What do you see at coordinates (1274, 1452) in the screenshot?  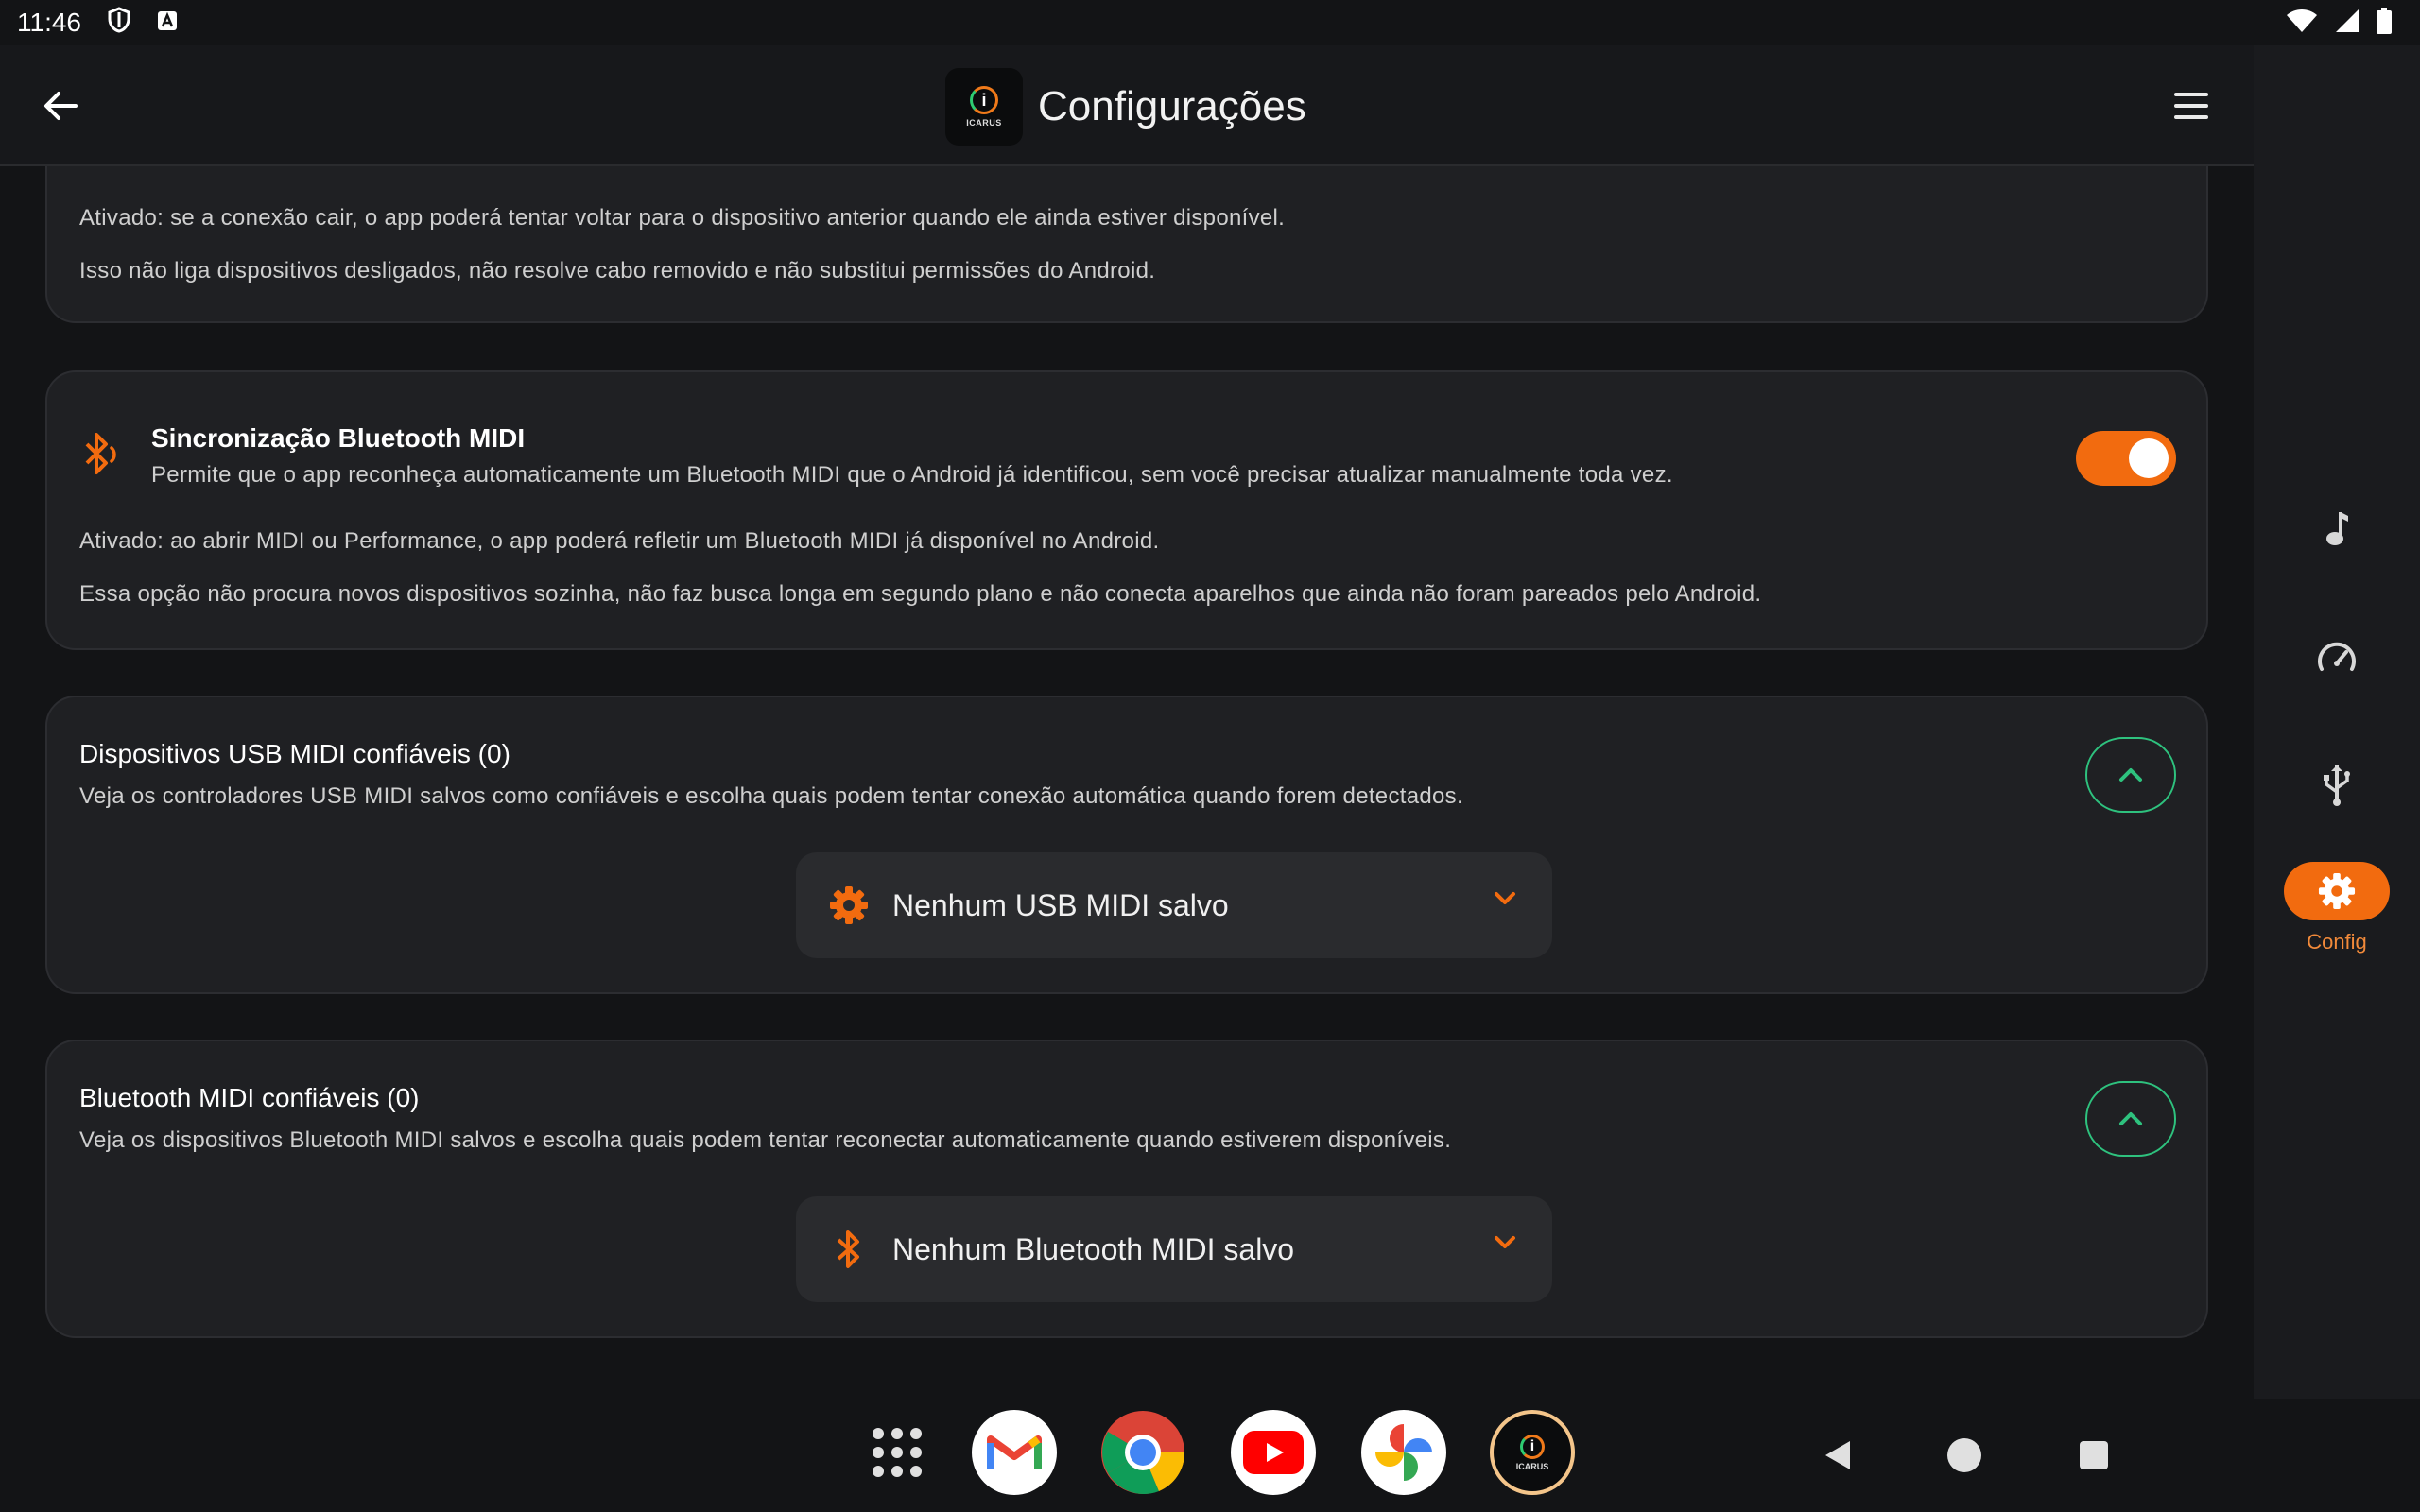 I see `youtube-icon` at bounding box center [1274, 1452].